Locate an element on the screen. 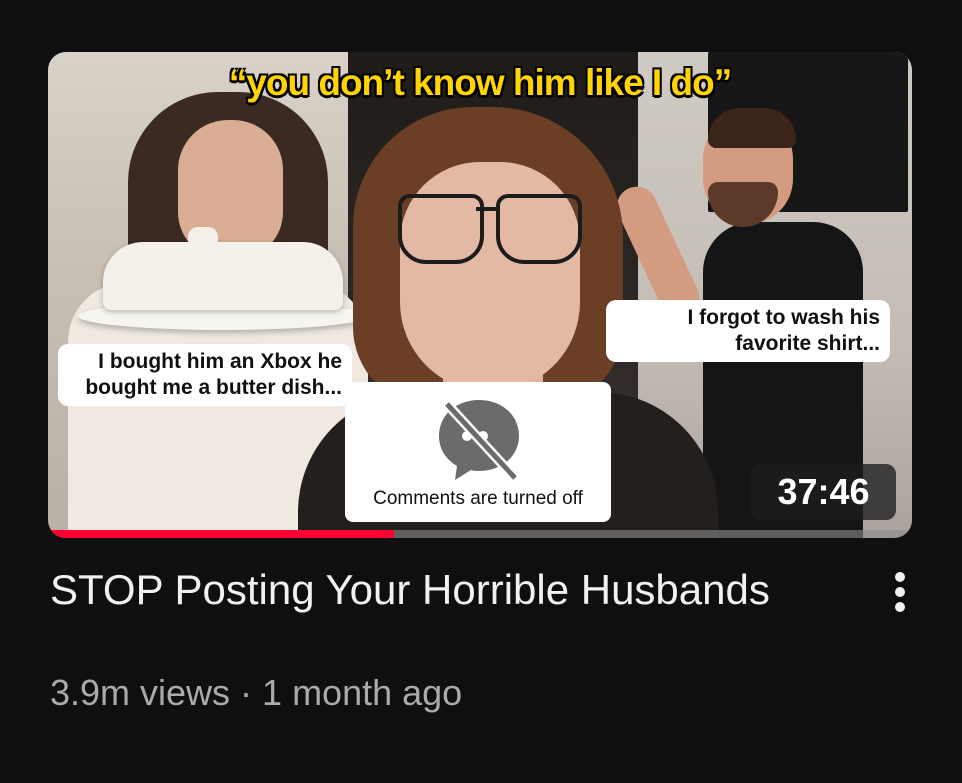 Image resolution: width=962 pixels, height=783 pixels. butter-dish-knob is located at coordinates (203, 239).